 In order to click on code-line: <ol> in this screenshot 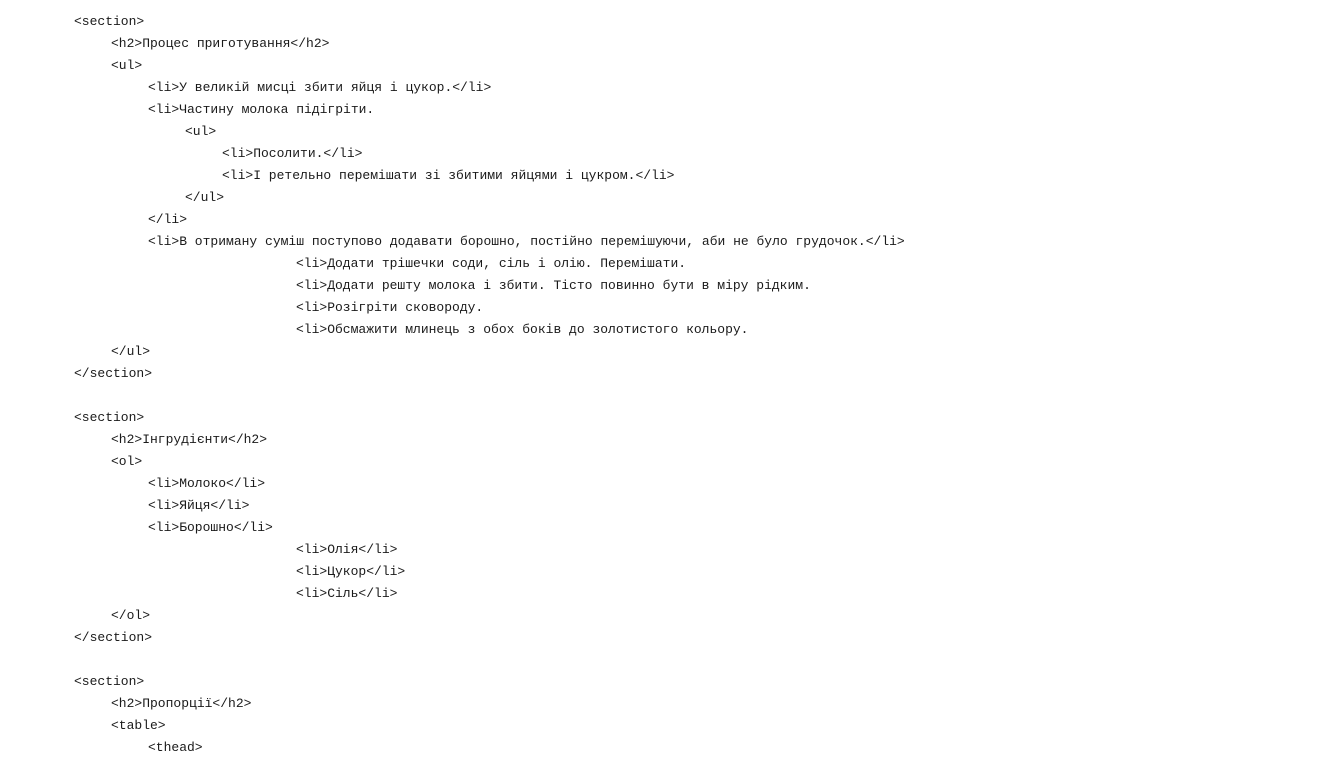, I will do `click(671, 462)`.